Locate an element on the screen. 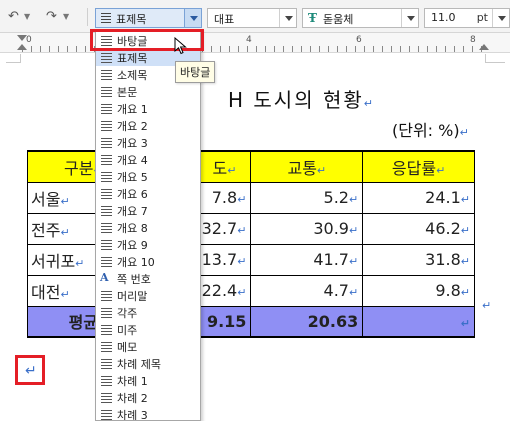 Image resolution: width=510 pixels, height=421 pixels. font-size-unit: pt is located at coordinates (482, 17).